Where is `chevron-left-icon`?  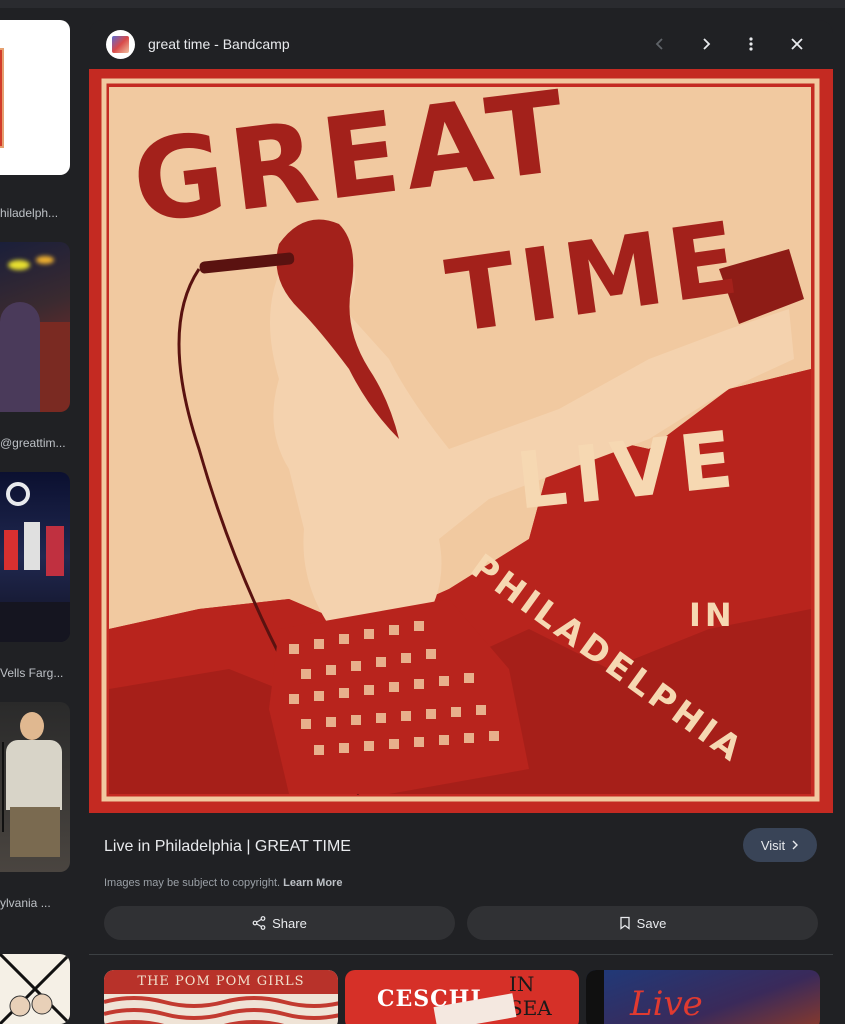 chevron-left-icon is located at coordinates (659, 44).